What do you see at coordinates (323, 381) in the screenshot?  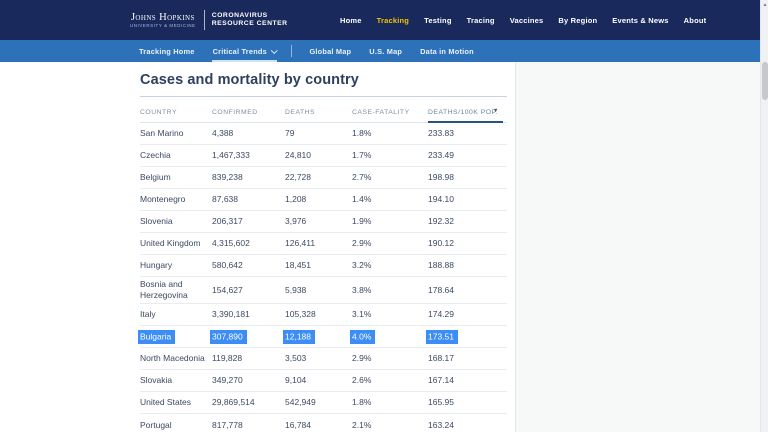 I see `table-row: Slovakia 349,270 9,104 2.6% 167.14` at bounding box center [323, 381].